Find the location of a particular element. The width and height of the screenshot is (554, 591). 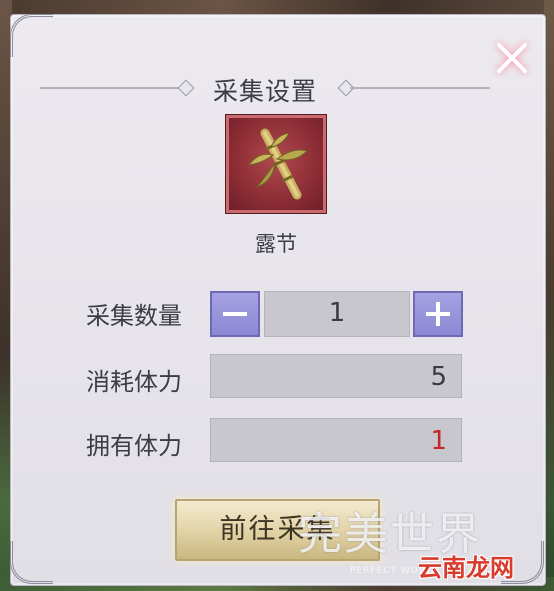

corner-ornament-bottom-left is located at coordinates (31, 562).